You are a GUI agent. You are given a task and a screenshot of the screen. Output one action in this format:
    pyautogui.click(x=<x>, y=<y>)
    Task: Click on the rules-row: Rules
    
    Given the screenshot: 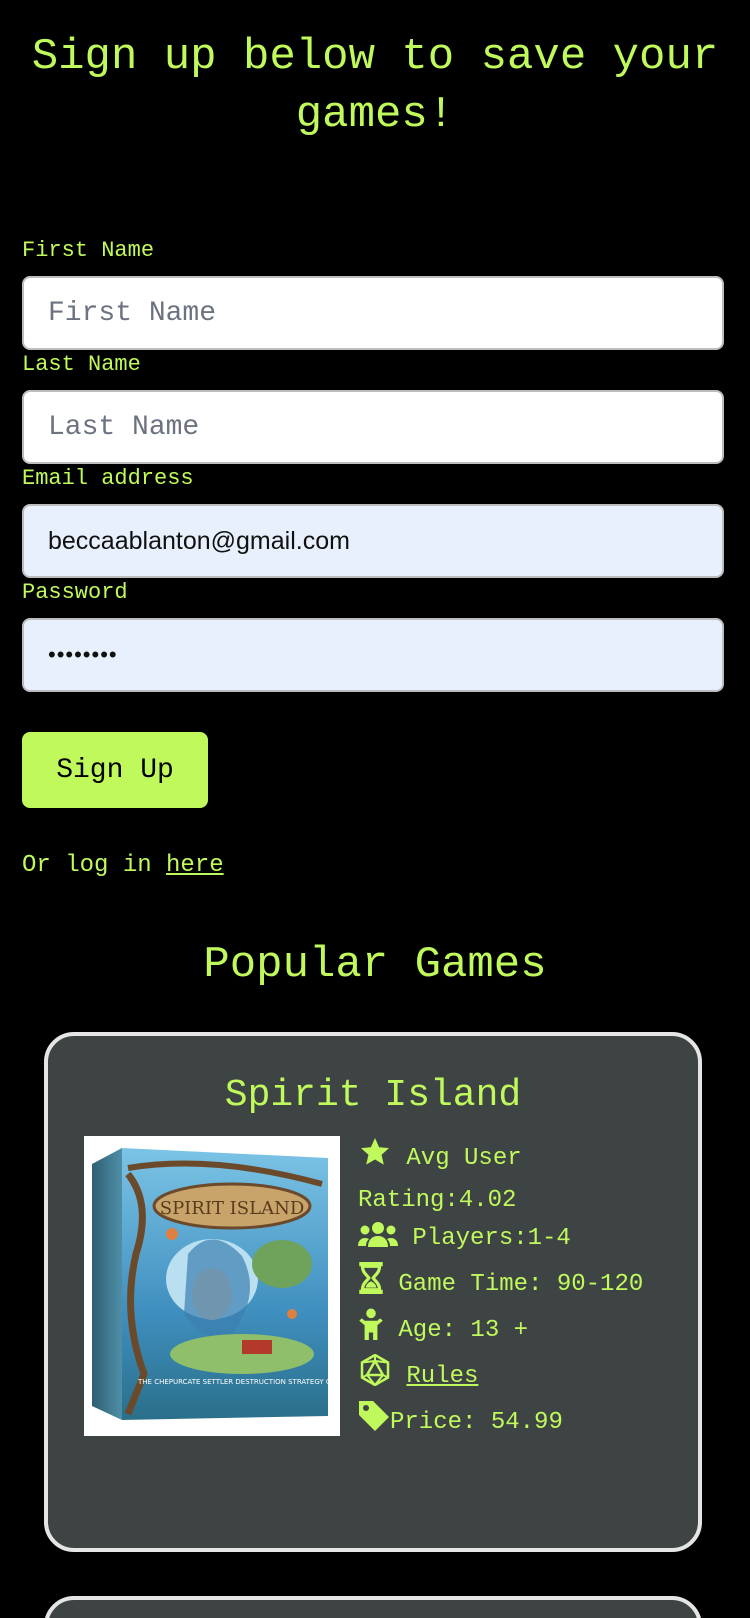 What is the action you would take?
    pyautogui.click(x=523, y=1376)
    